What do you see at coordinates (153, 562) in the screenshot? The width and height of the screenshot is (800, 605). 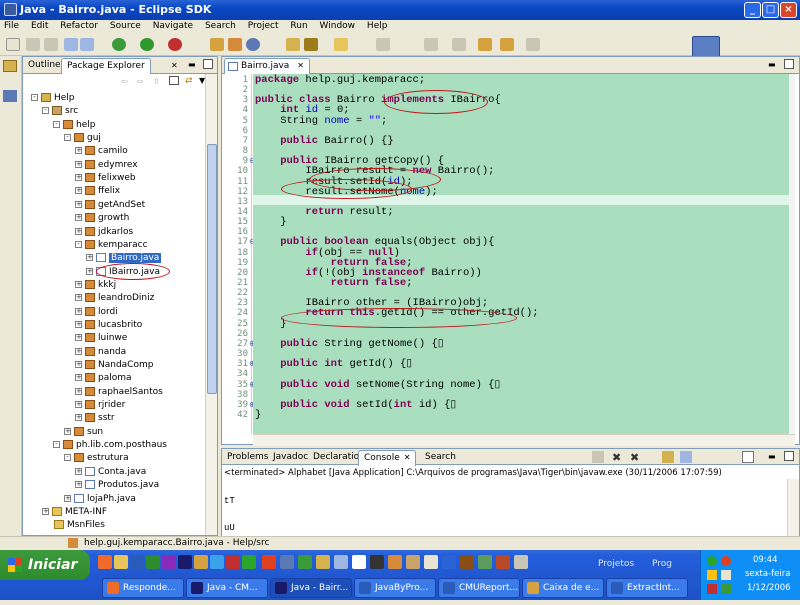 I see `quicklaunch-excel-icon` at bounding box center [153, 562].